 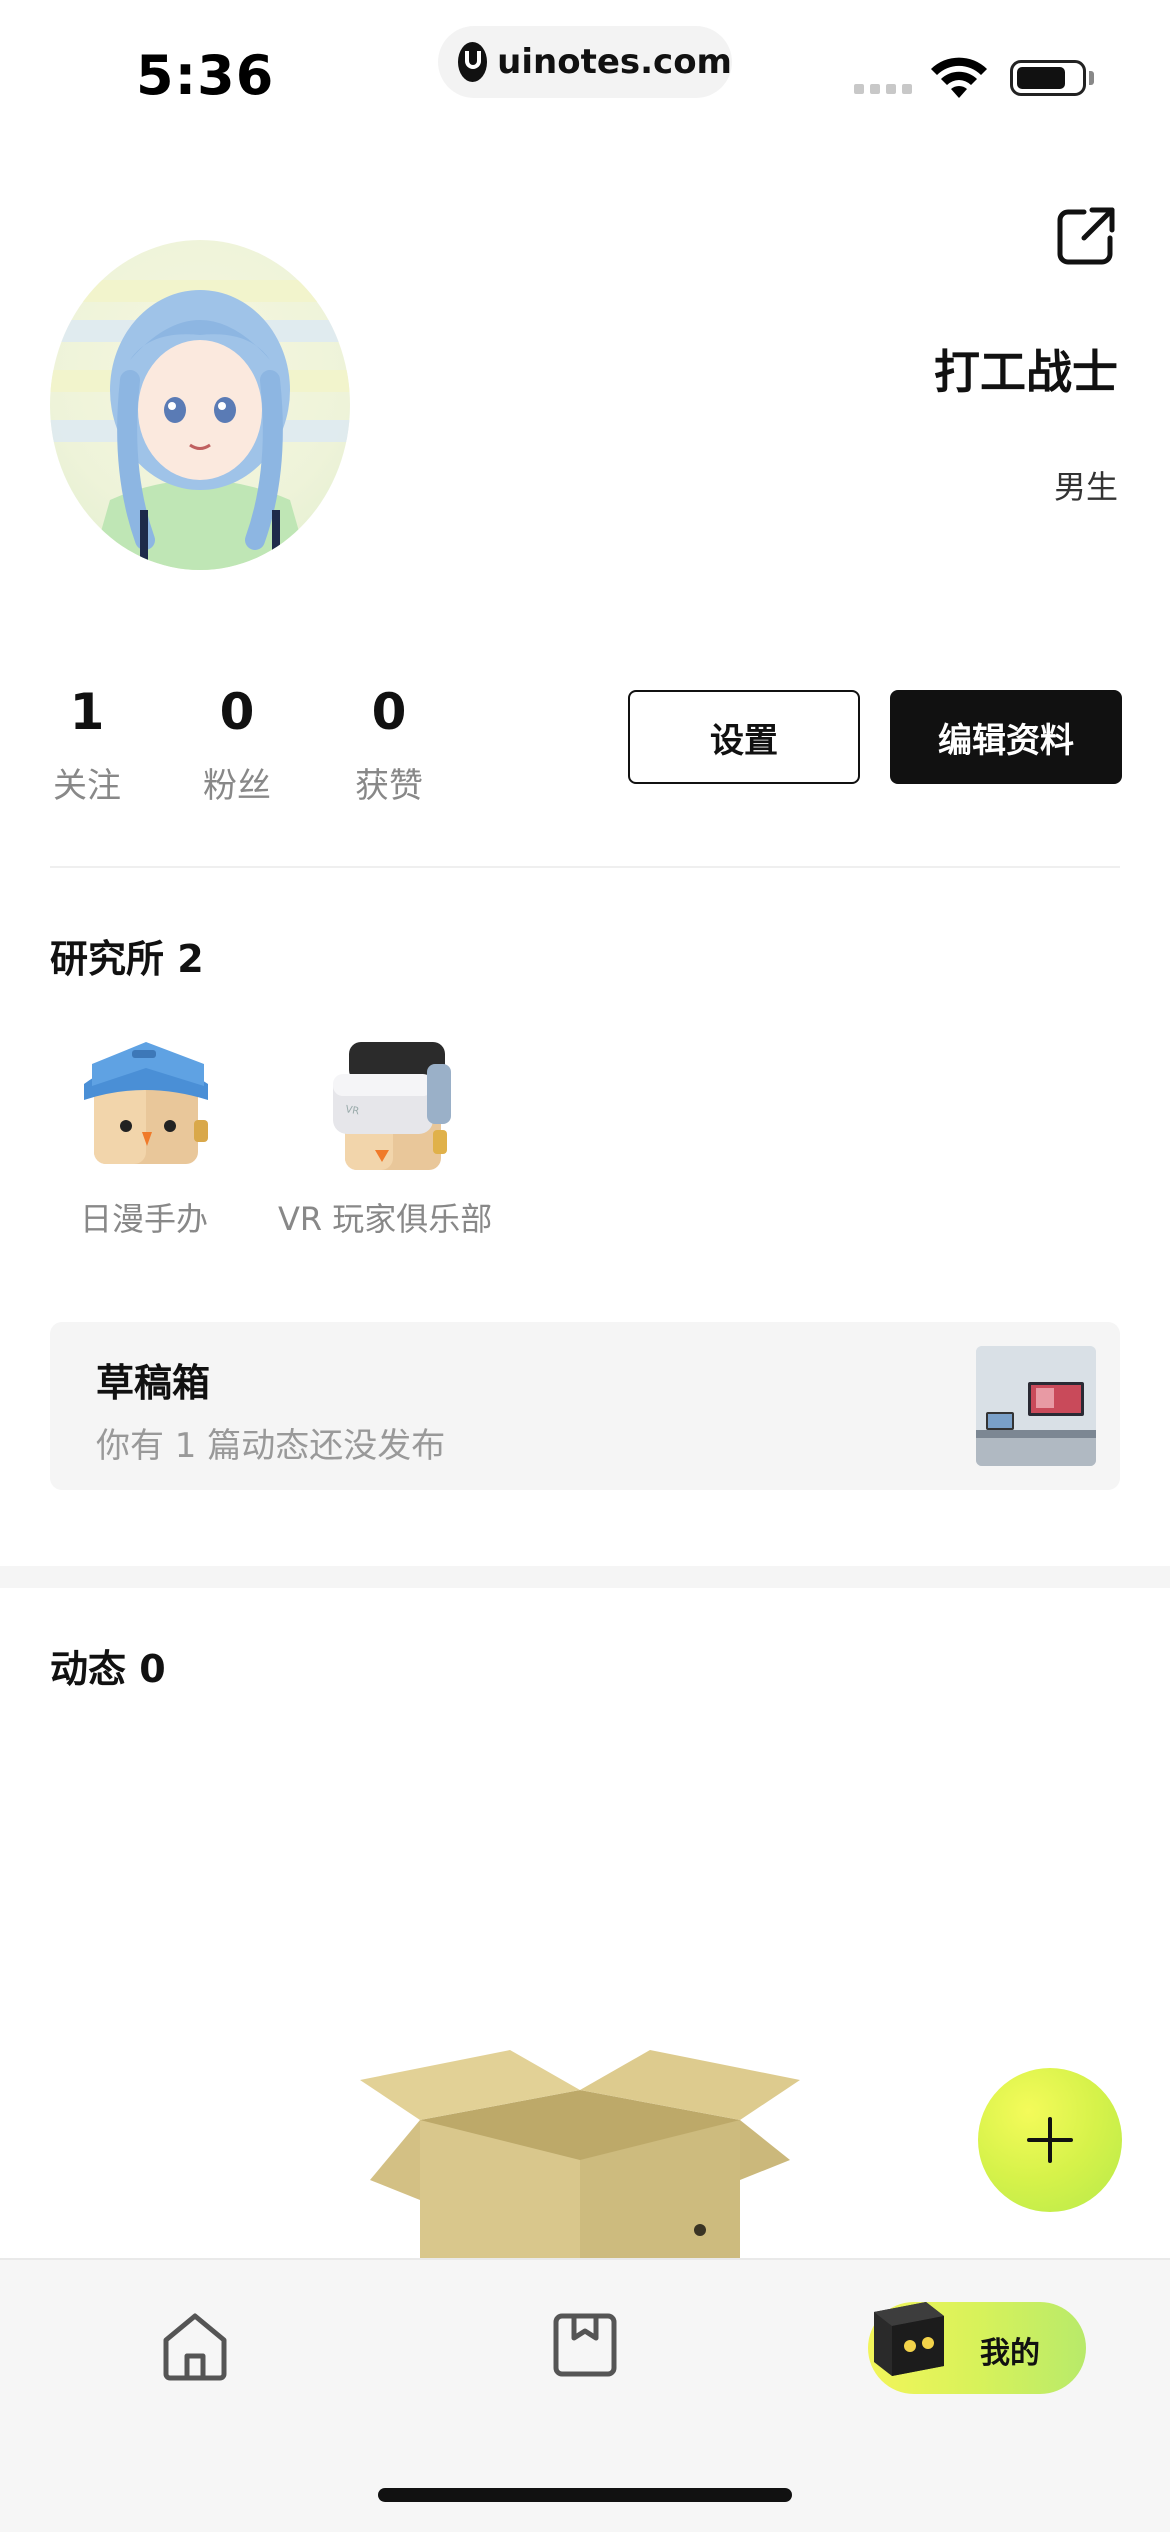 I want to click on url-pill: uinotes.com, so click(x=585, y=62).